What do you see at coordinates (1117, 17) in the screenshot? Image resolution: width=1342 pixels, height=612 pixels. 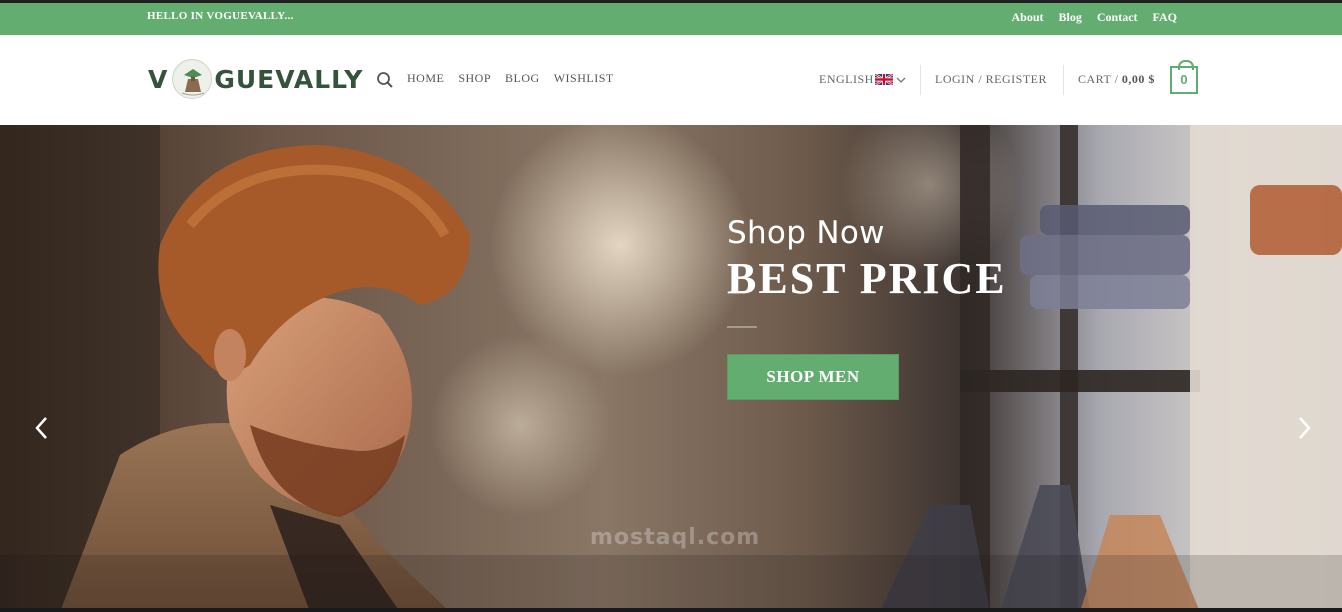 I see `top-link-contact: Contact` at bounding box center [1117, 17].